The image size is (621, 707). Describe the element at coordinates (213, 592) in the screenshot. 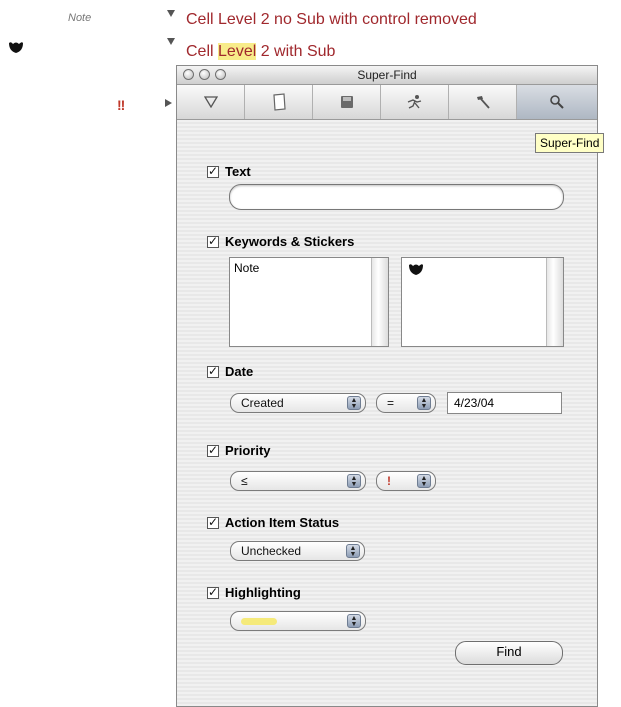

I see `highlighting-checkbox` at that location.